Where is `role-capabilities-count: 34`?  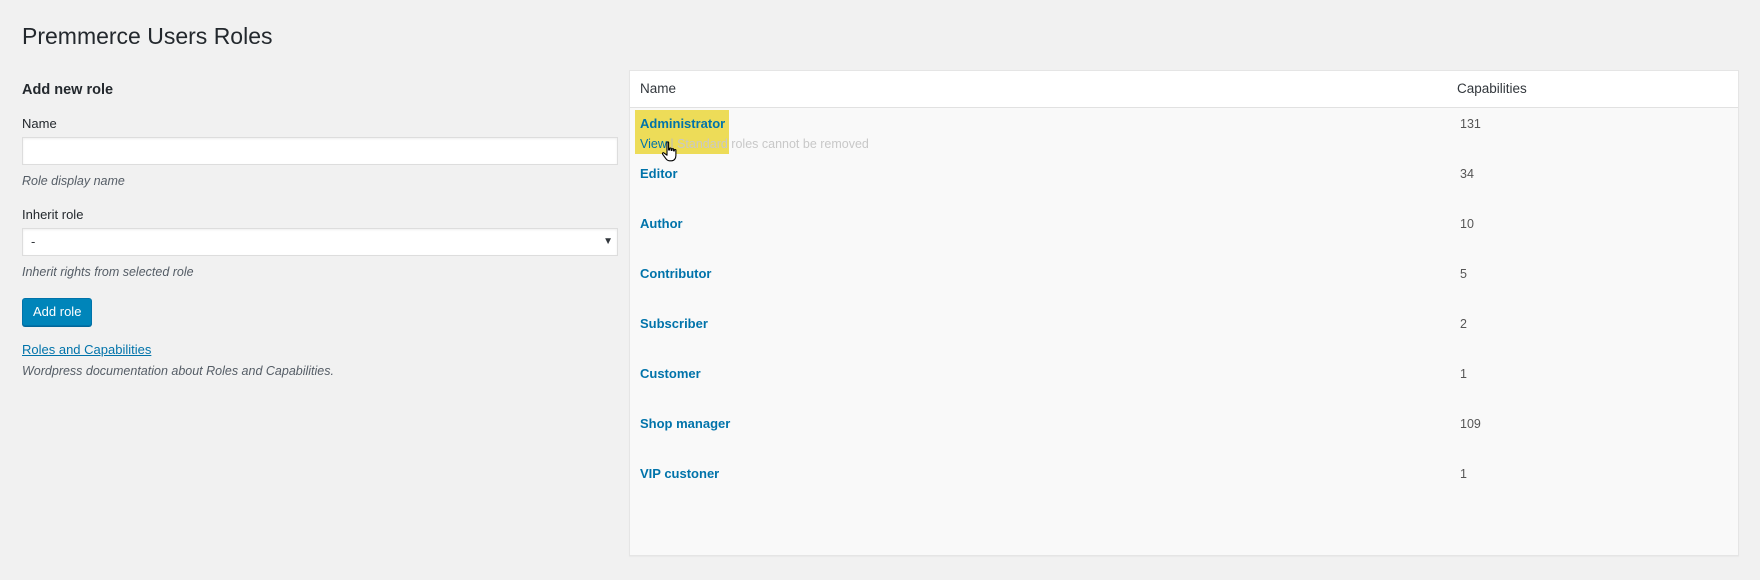 role-capabilities-count: 34 is located at coordinates (1467, 174).